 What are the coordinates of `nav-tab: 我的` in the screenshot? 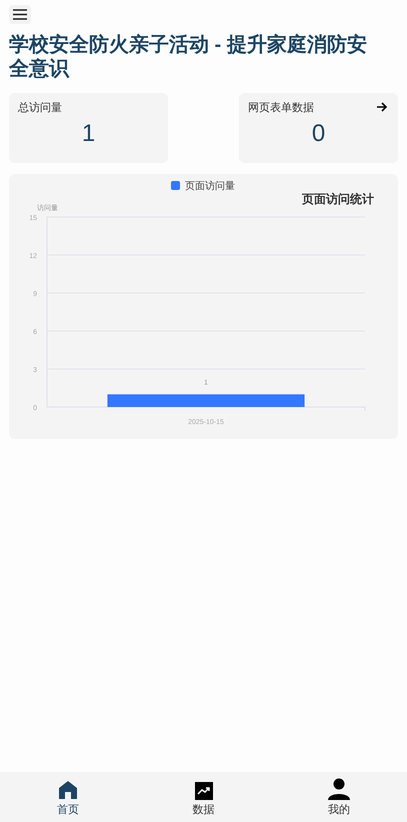 It's located at (339, 797).